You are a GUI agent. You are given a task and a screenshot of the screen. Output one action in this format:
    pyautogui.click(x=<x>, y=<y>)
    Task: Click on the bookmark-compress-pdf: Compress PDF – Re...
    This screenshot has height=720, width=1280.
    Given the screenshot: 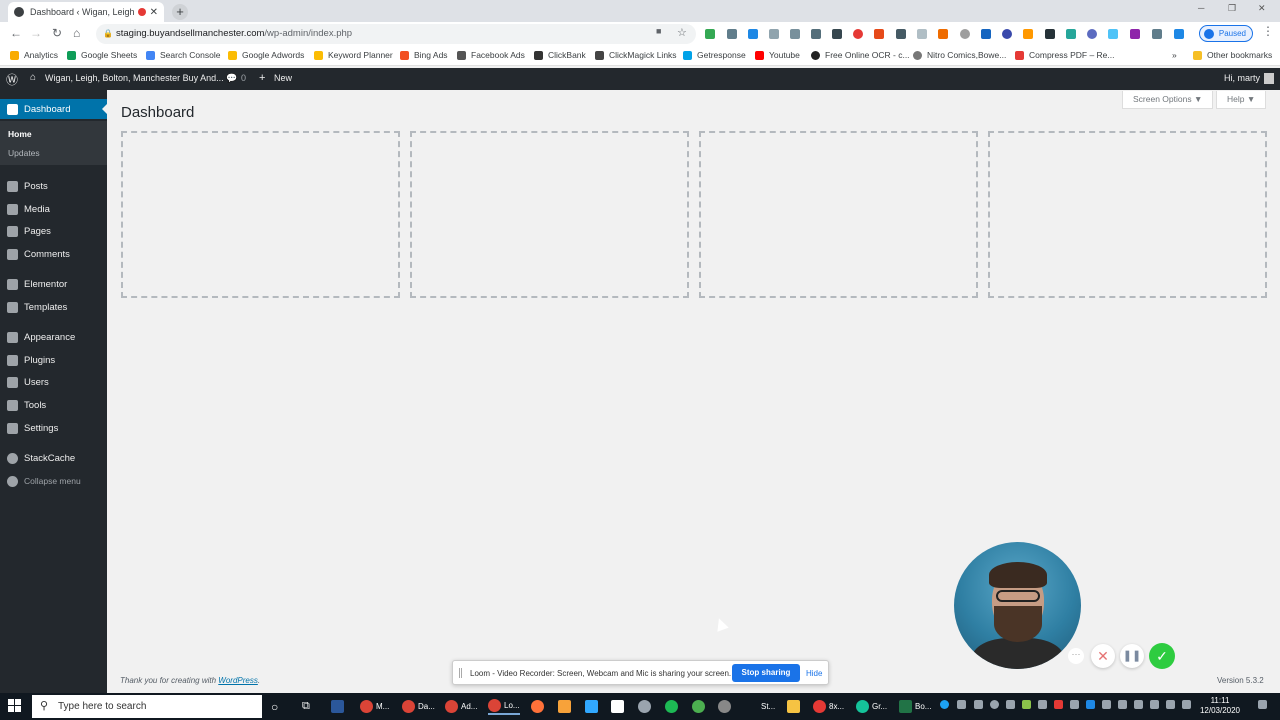 What is the action you would take?
    pyautogui.click(x=1065, y=55)
    